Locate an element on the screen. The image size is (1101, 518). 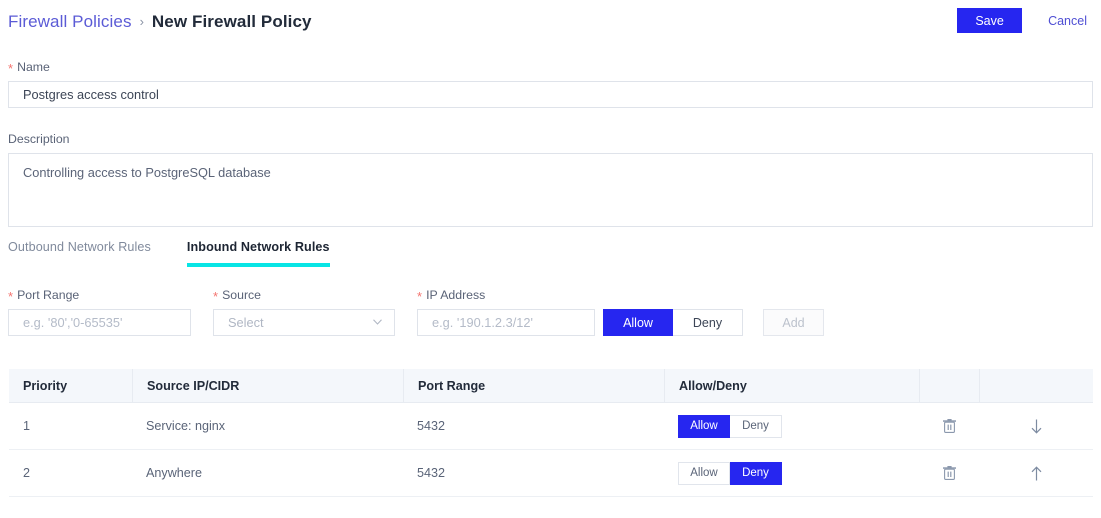
arrow-down-icon is located at coordinates (1036, 426).